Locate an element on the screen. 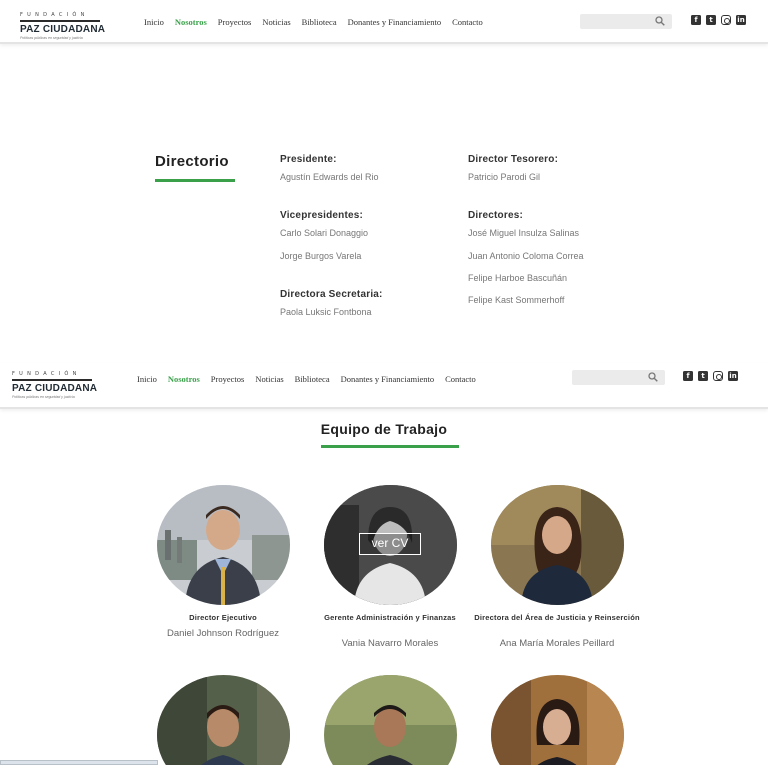 This screenshot has height=765, width=768. member-title: Gerente Administración y Finanzas is located at coordinates (390, 617).